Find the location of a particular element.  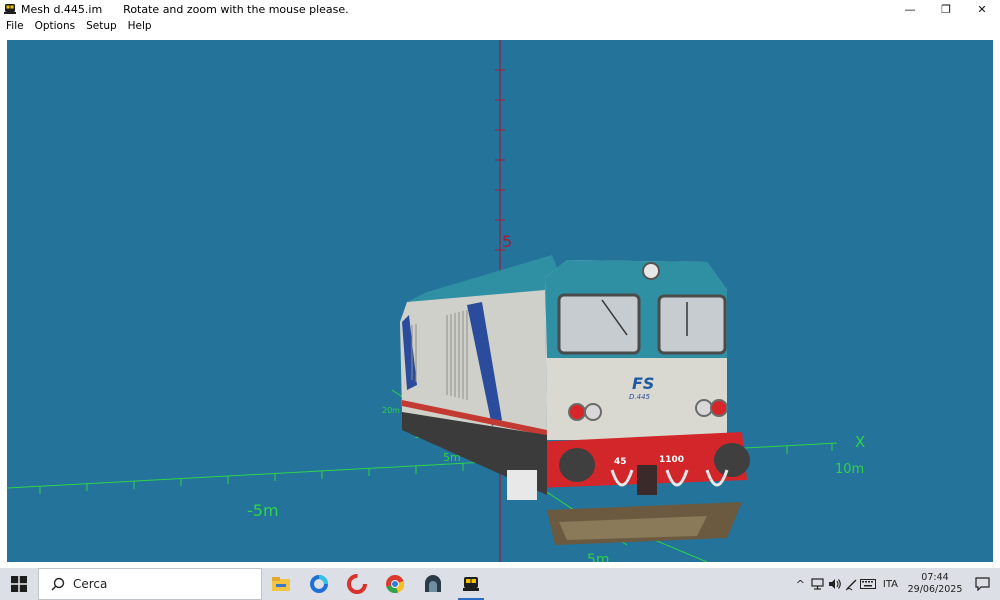

network-icon is located at coordinates (817, 584).